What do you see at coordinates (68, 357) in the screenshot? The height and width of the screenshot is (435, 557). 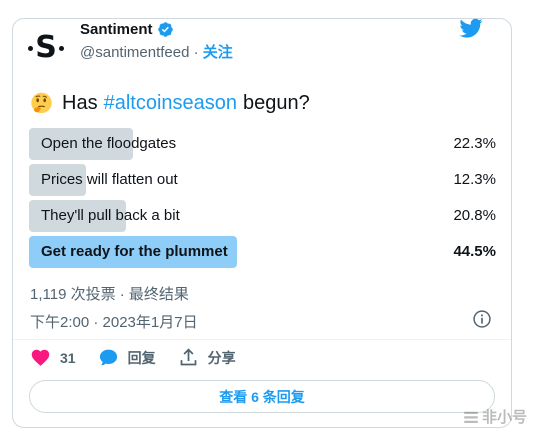 I see `like-count: 31` at bounding box center [68, 357].